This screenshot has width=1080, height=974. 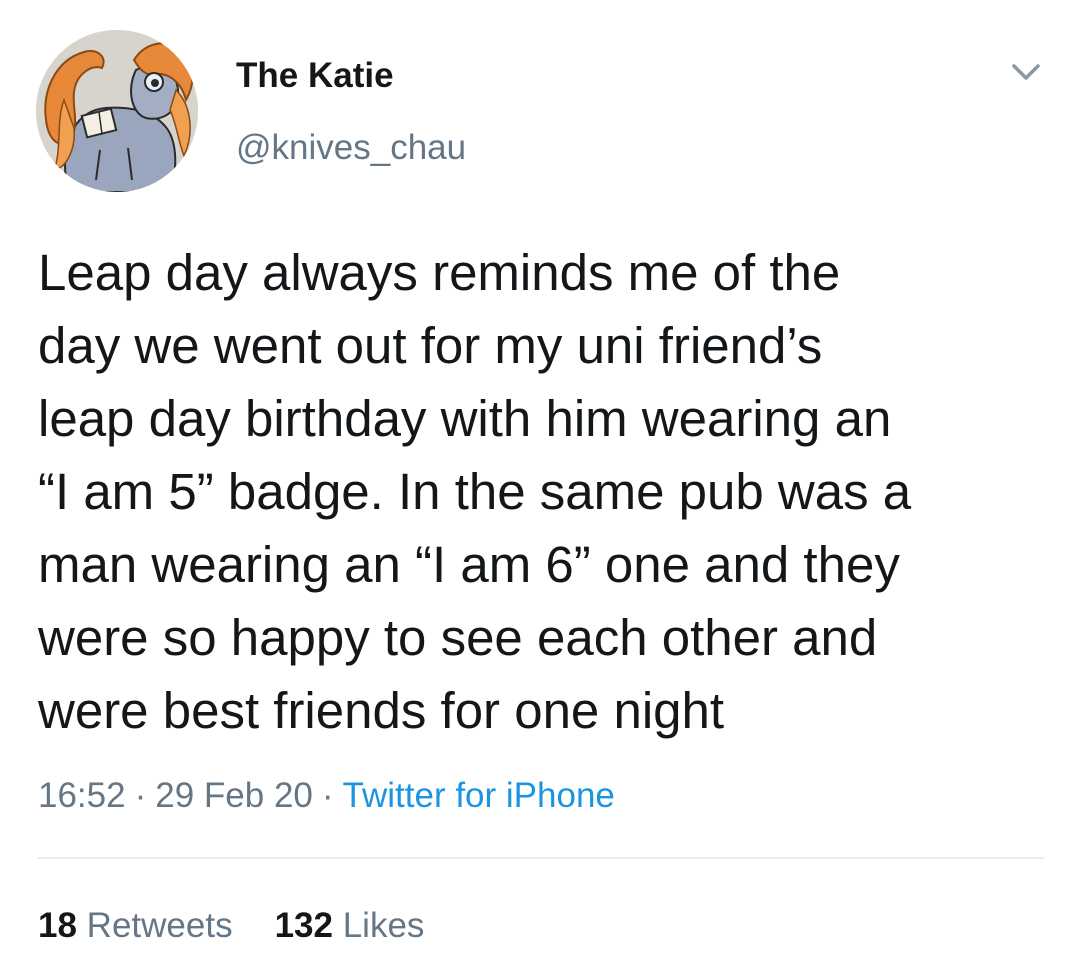 I want to click on chevron-down-icon, so click(x=1026, y=72).